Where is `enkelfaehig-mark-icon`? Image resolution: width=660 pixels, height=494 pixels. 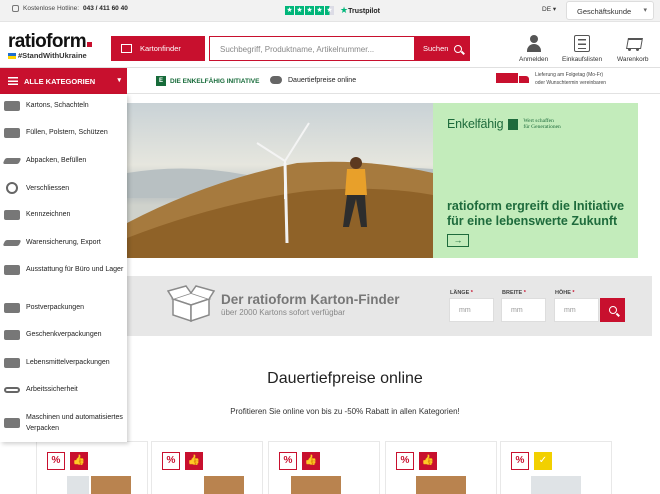 enkelfaehig-mark-icon is located at coordinates (513, 124).